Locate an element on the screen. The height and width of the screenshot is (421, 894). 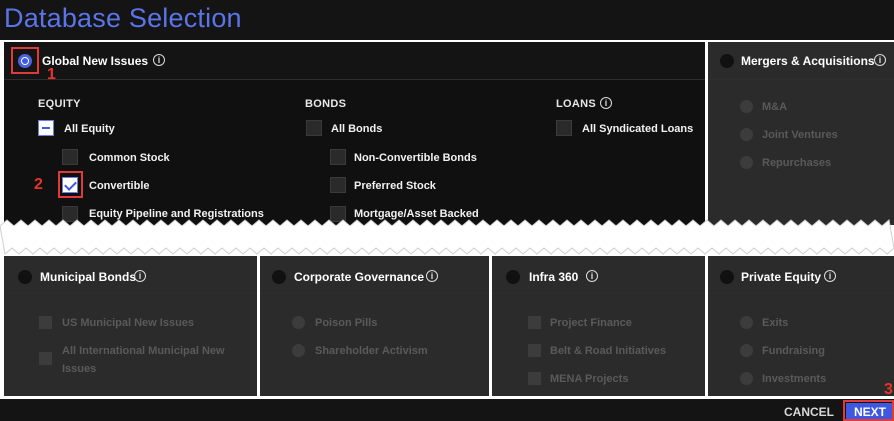
preferred-stock-label: Preferred Stock is located at coordinates (395, 186).